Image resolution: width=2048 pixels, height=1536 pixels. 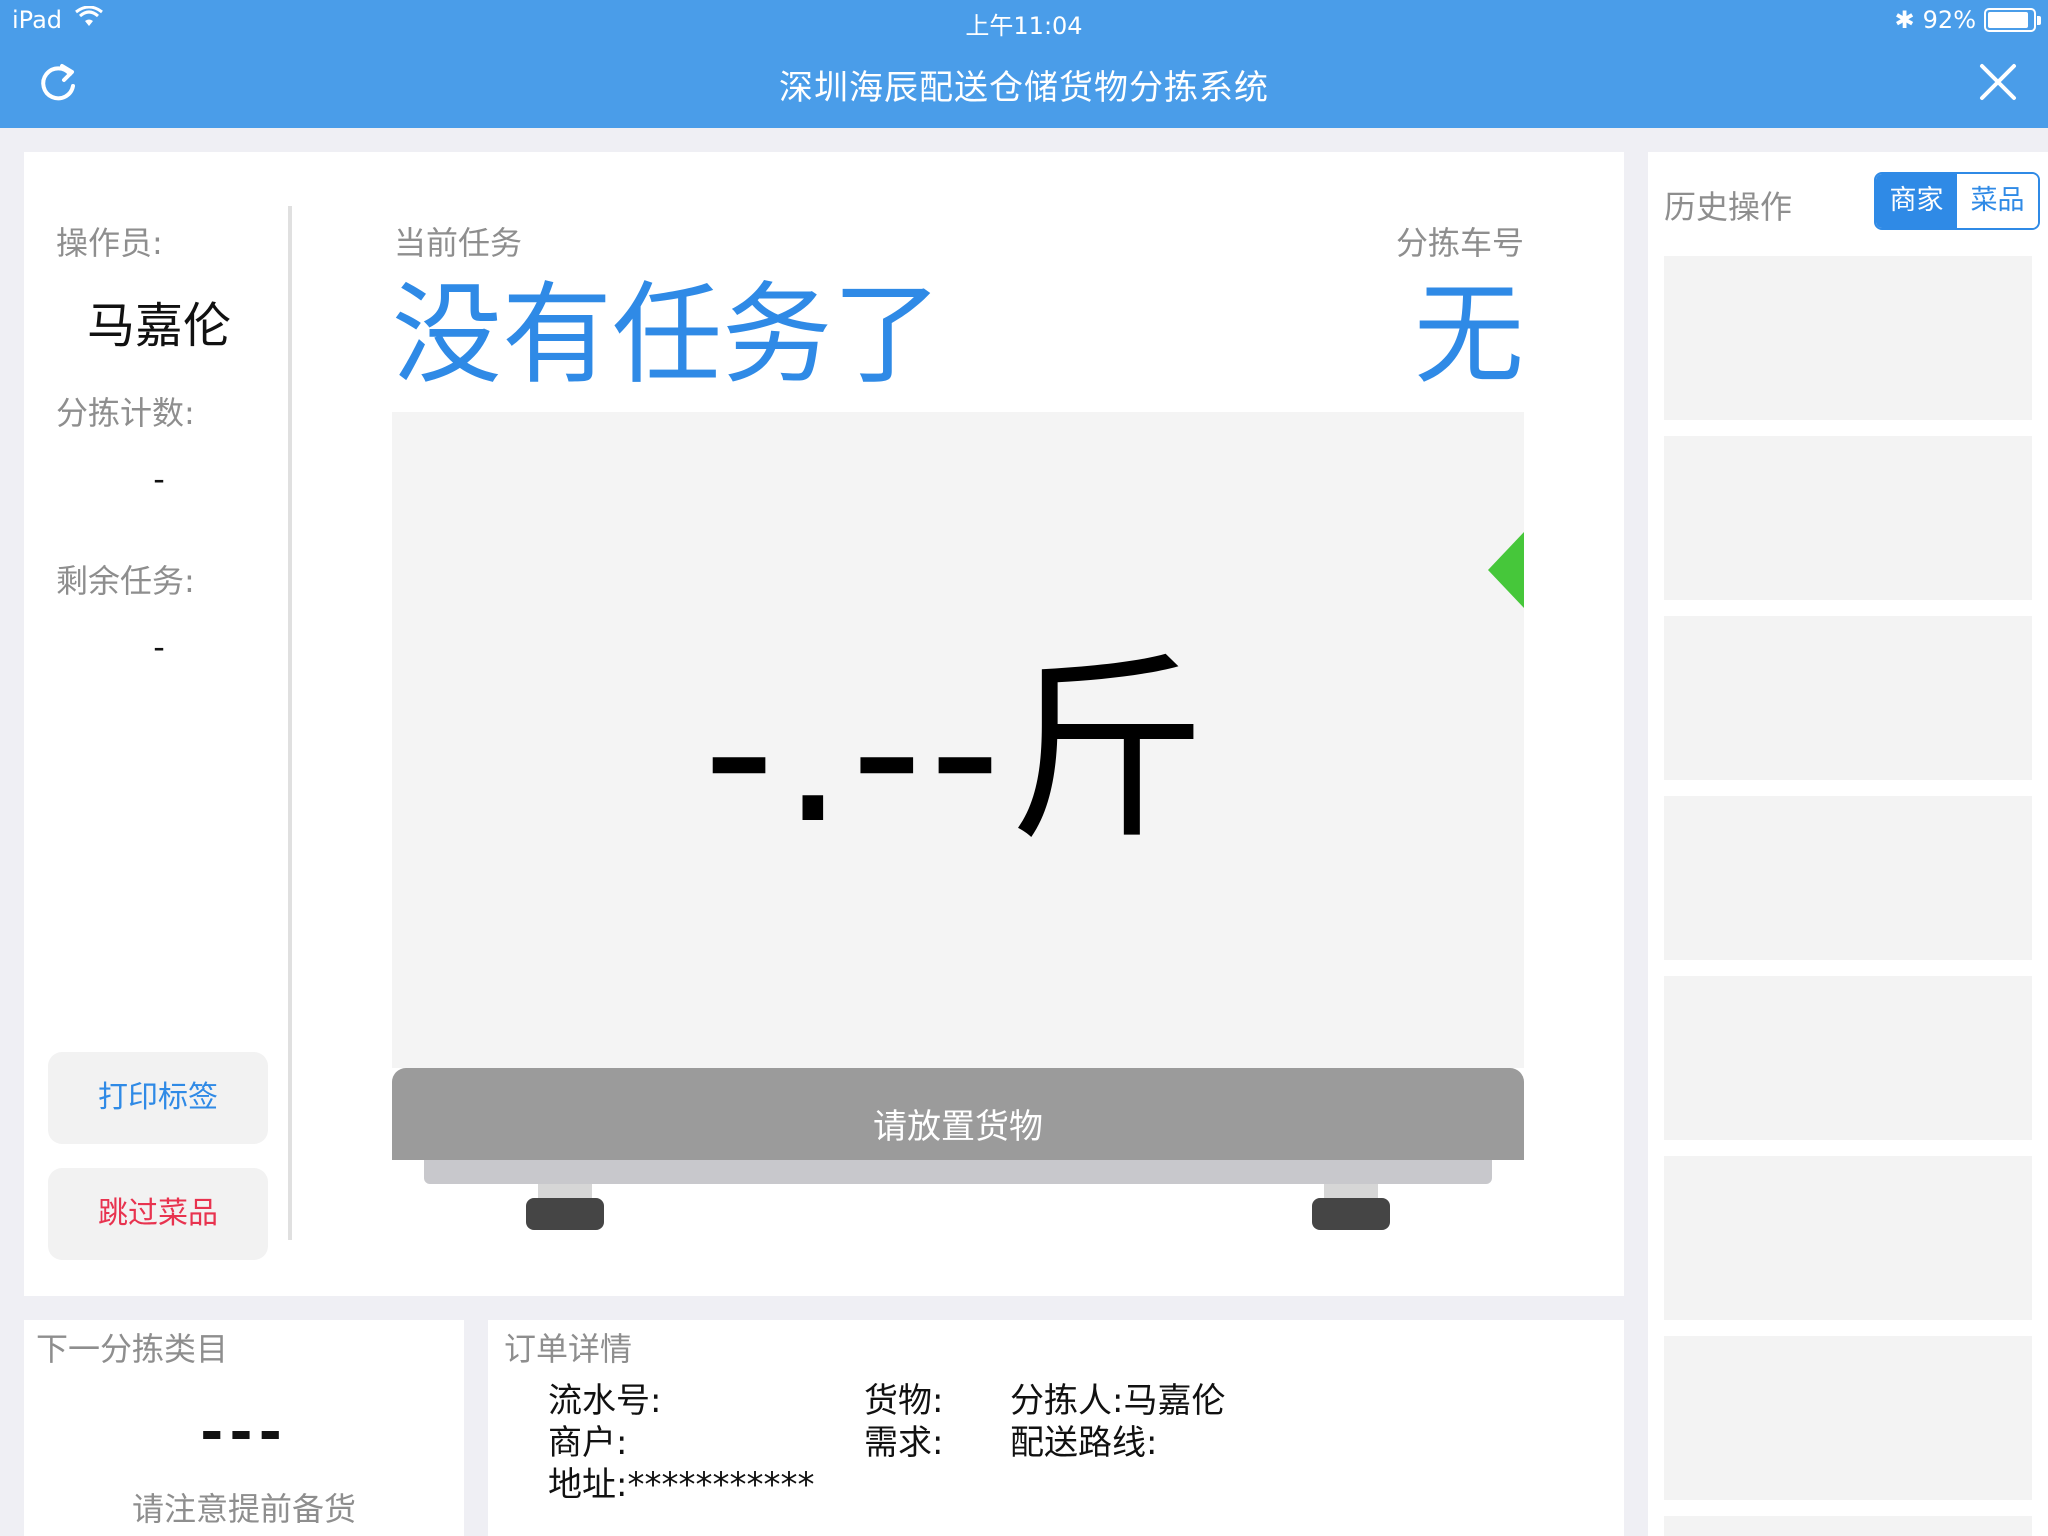 What do you see at coordinates (158, 1098) in the screenshot?
I see `print-label-button: 打印标签` at bounding box center [158, 1098].